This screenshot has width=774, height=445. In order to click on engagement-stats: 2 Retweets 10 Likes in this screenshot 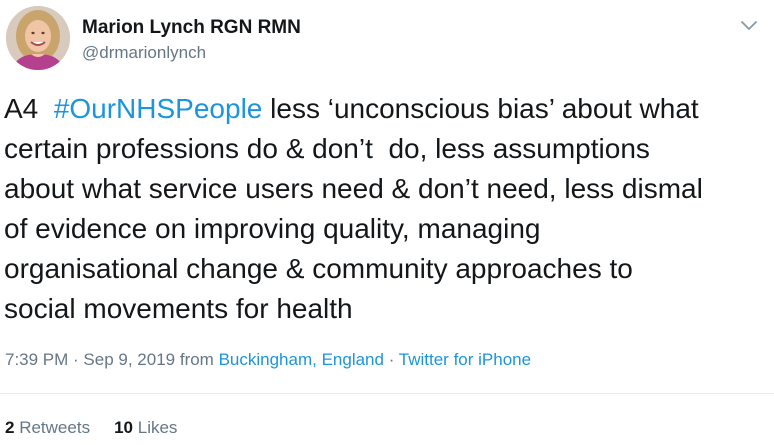, I will do `click(91, 428)`.